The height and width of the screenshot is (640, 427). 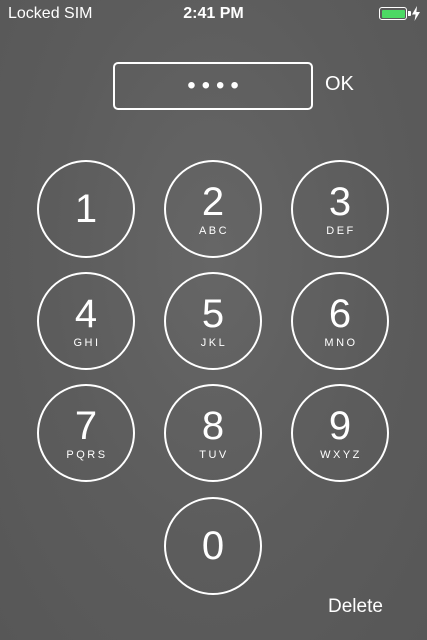 What do you see at coordinates (341, 455) in the screenshot?
I see `key-letters: WXYZ` at bounding box center [341, 455].